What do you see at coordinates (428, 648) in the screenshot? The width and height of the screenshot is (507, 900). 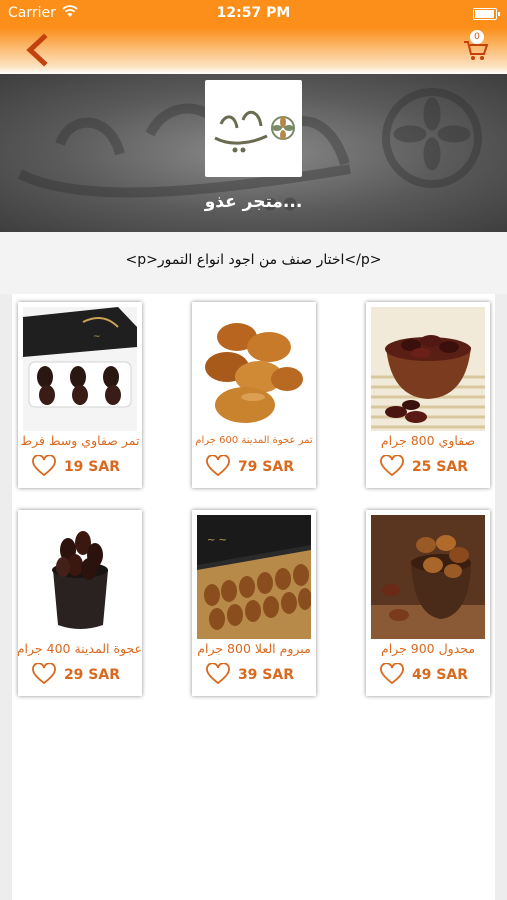 I see `product-name: مجدول 900 جرام` at bounding box center [428, 648].